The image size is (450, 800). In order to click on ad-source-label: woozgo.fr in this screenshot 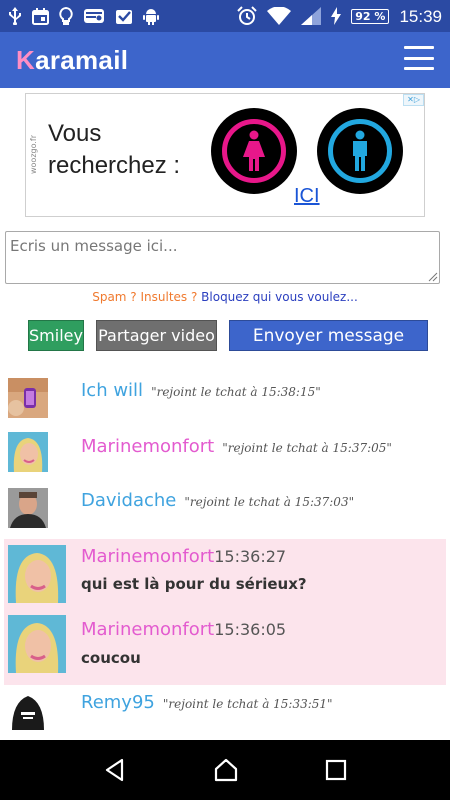, I will do `click(33, 154)`.